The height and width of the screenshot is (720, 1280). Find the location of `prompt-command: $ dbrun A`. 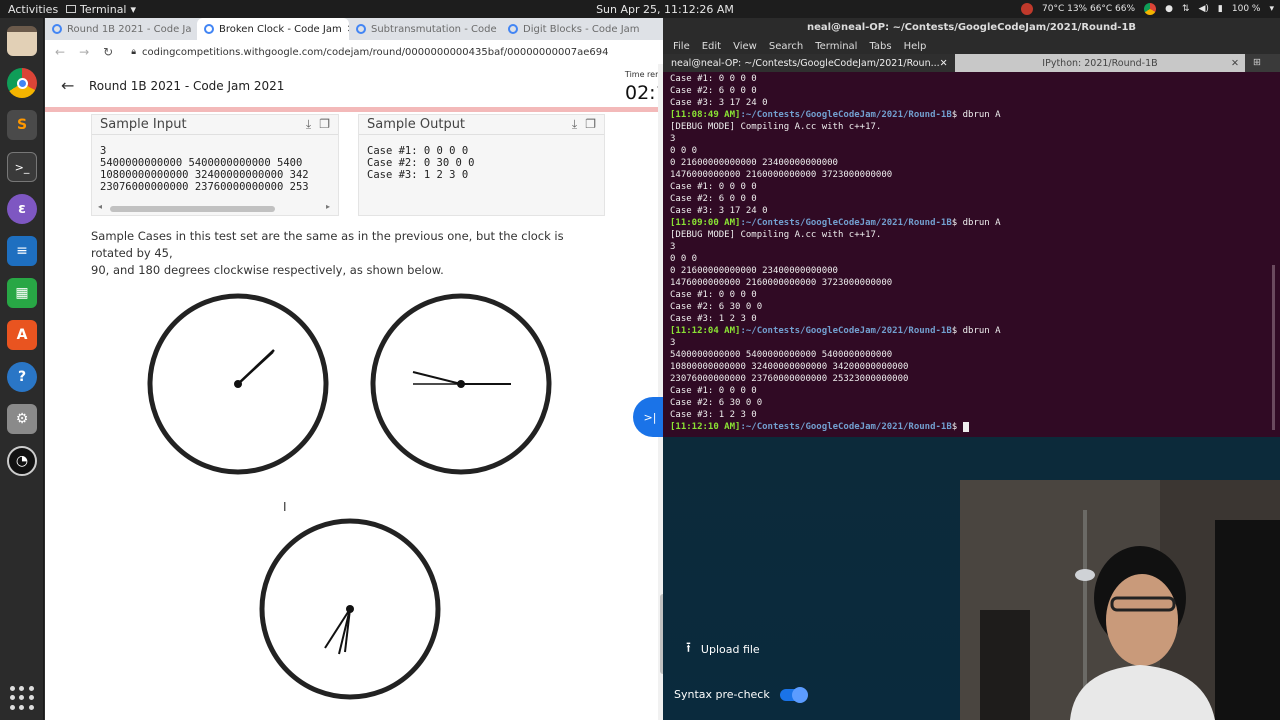

prompt-command: $ dbrun A is located at coordinates (976, 115).